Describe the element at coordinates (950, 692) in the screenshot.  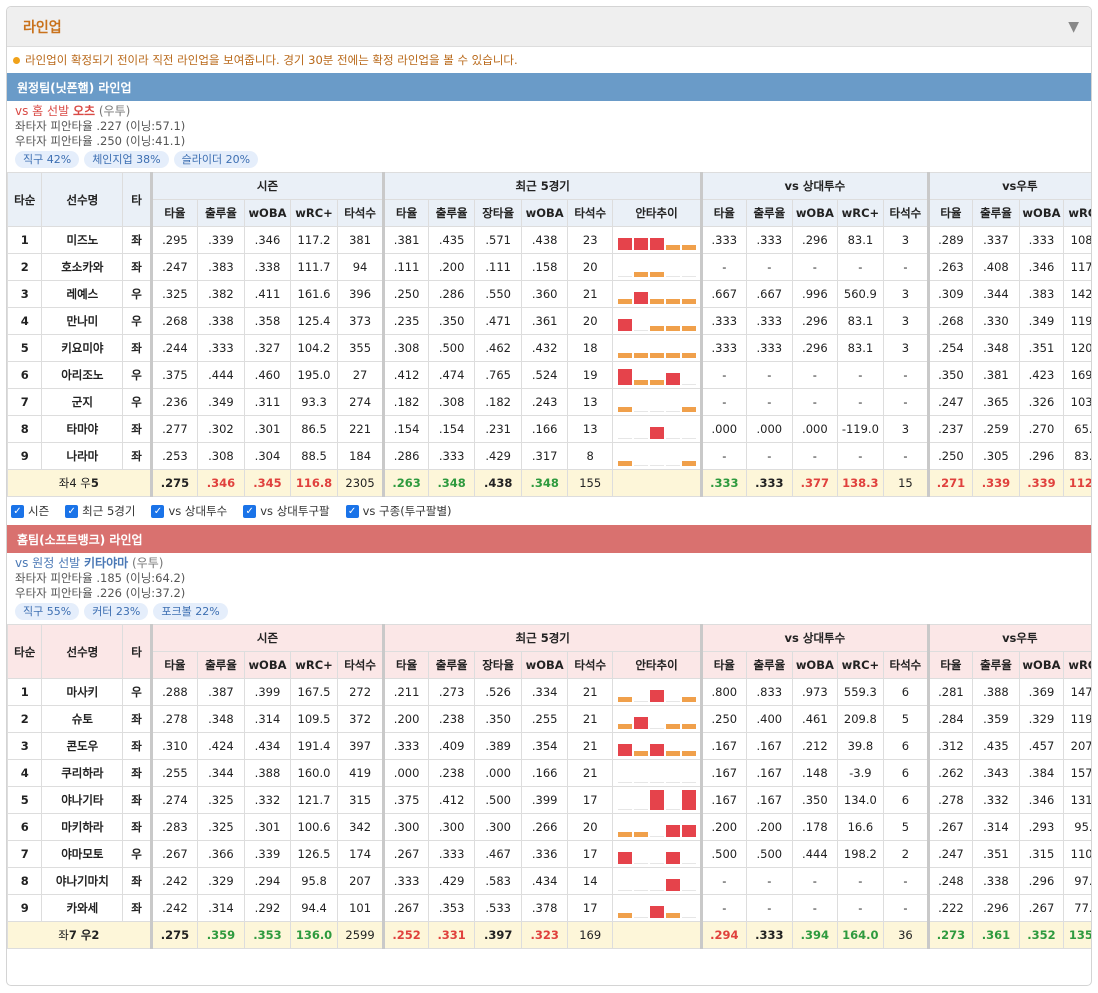
I see `vs-hand-stat: .281` at that location.